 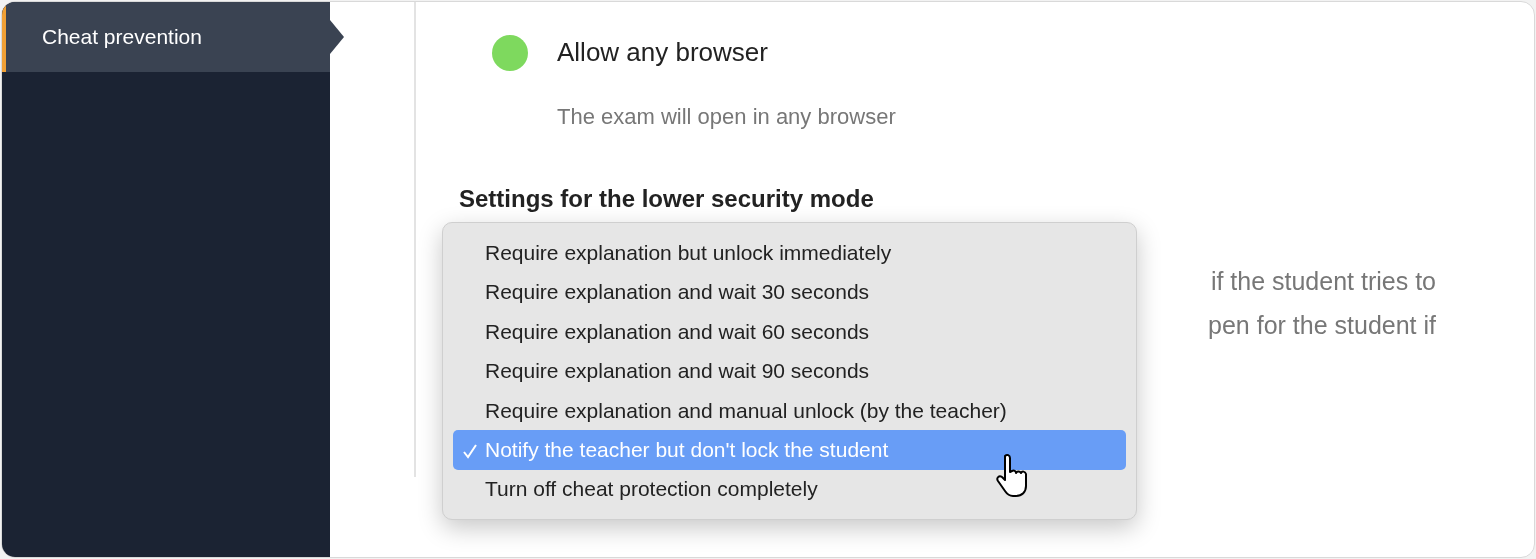 What do you see at coordinates (789, 253) in the screenshot?
I see `menu-item: Require explanation but unlock immediately` at bounding box center [789, 253].